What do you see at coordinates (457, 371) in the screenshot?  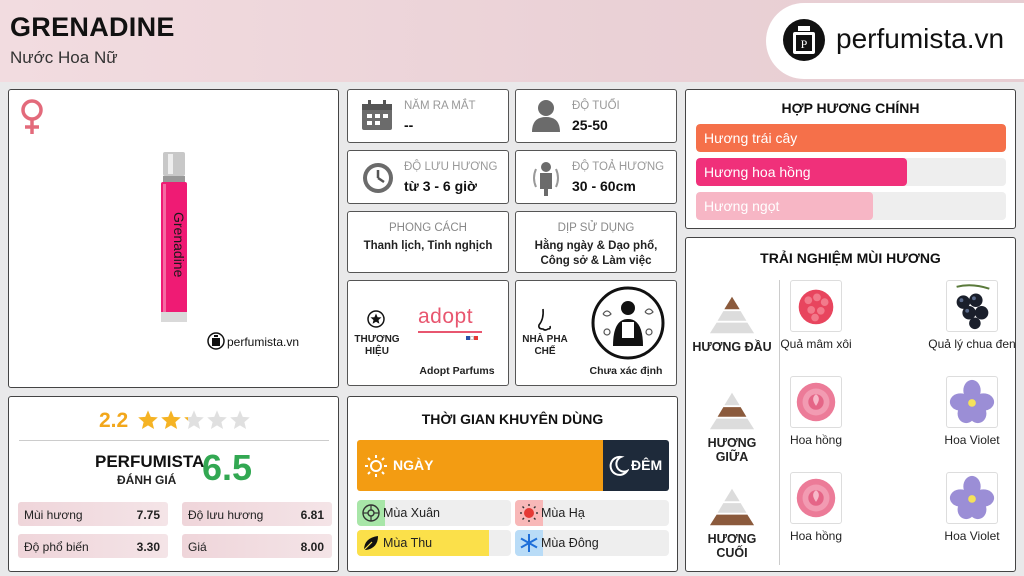 I see `brand-name: Adopt Parfums` at bounding box center [457, 371].